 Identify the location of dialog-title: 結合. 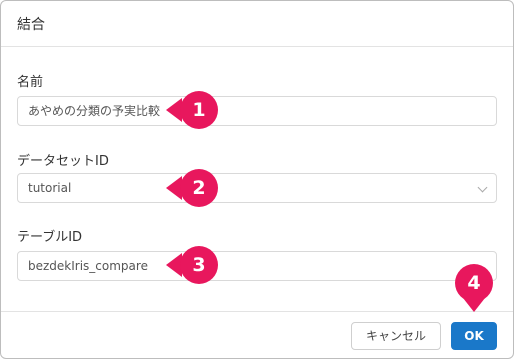
(31, 25).